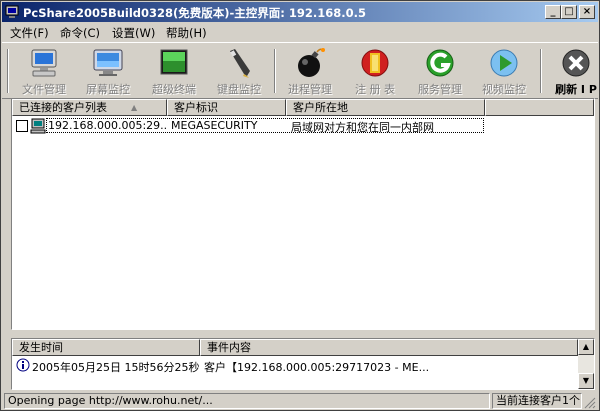  Describe the element at coordinates (174, 62) in the screenshot. I see `terminal-icon` at that location.